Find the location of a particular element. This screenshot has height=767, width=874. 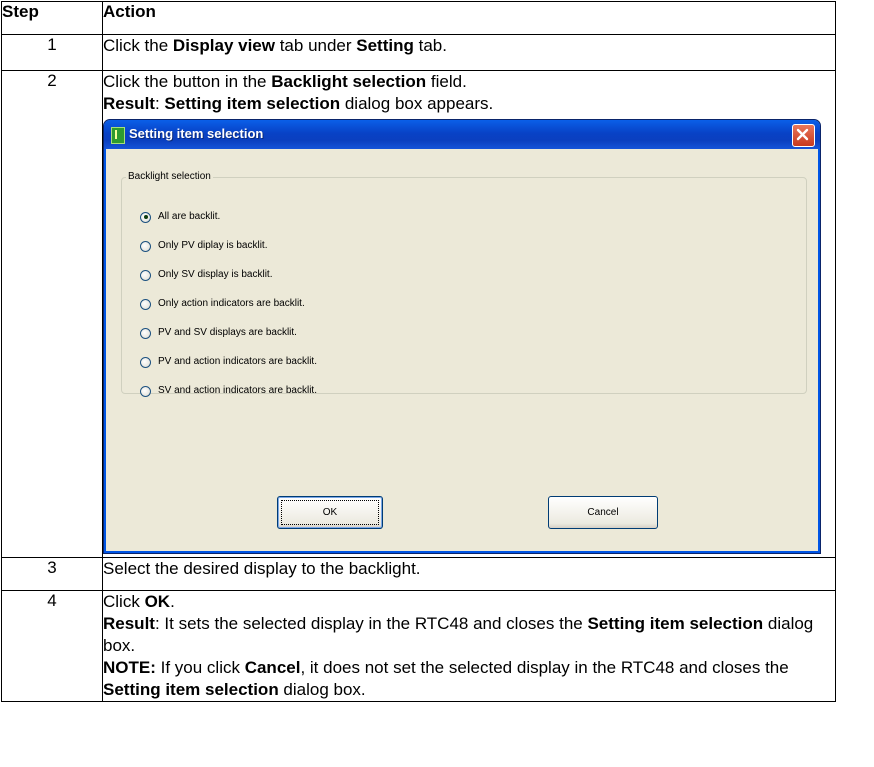

radio-option-all-backlit: All are backlit. is located at coordinates (180, 217).